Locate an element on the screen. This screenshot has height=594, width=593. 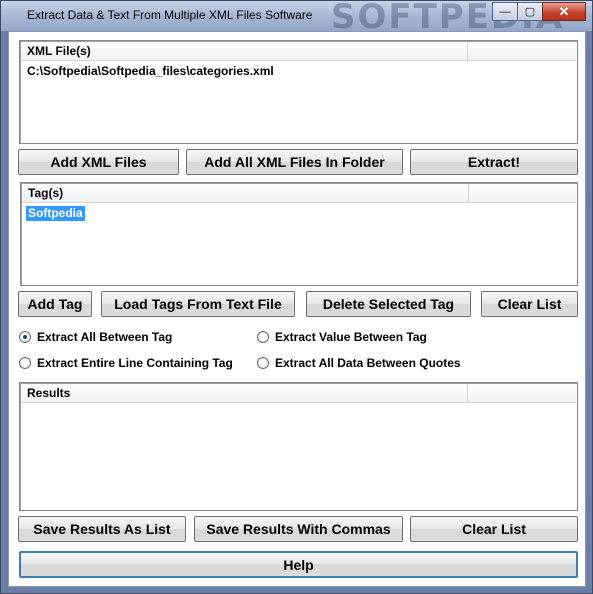
xml-files-list-header: XML File(s) is located at coordinates (298, 51).